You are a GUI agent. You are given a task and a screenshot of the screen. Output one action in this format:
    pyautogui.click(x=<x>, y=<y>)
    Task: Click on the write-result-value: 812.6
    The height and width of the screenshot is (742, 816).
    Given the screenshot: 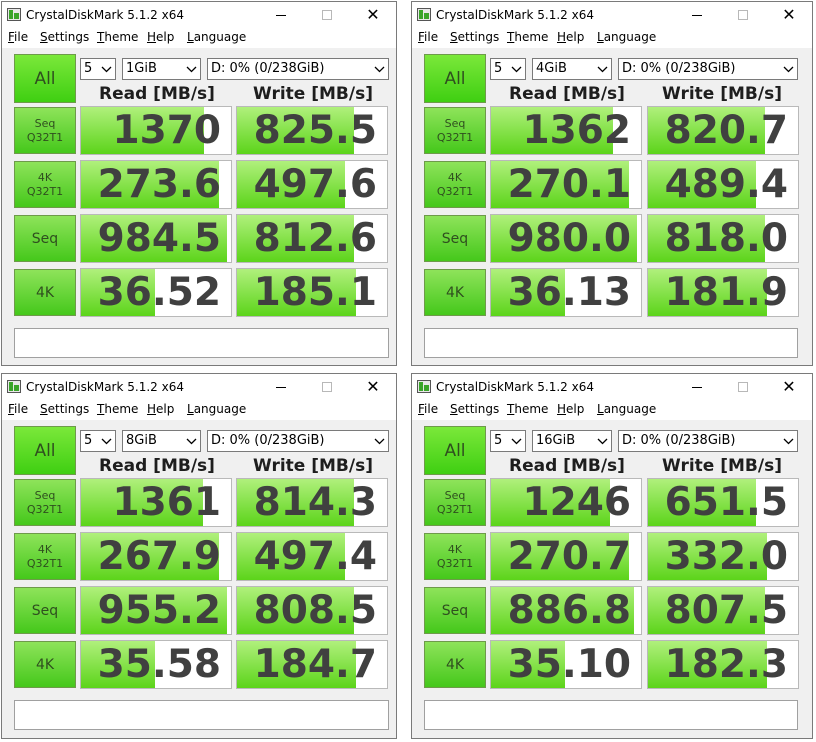 What is the action you would take?
    pyautogui.click(x=315, y=238)
    